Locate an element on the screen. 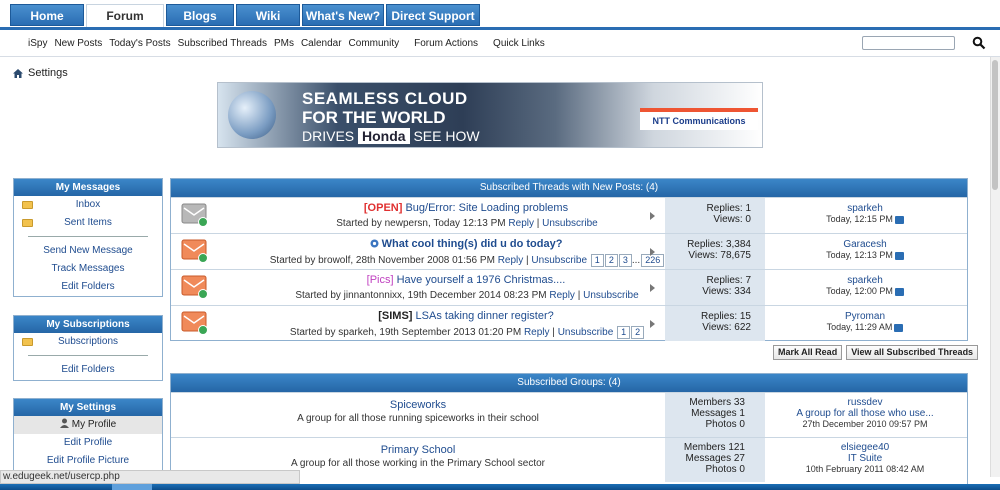 The image size is (1000, 490). edit-subscription-folders-link: Edit Folders is located at coordinates (88, 370).